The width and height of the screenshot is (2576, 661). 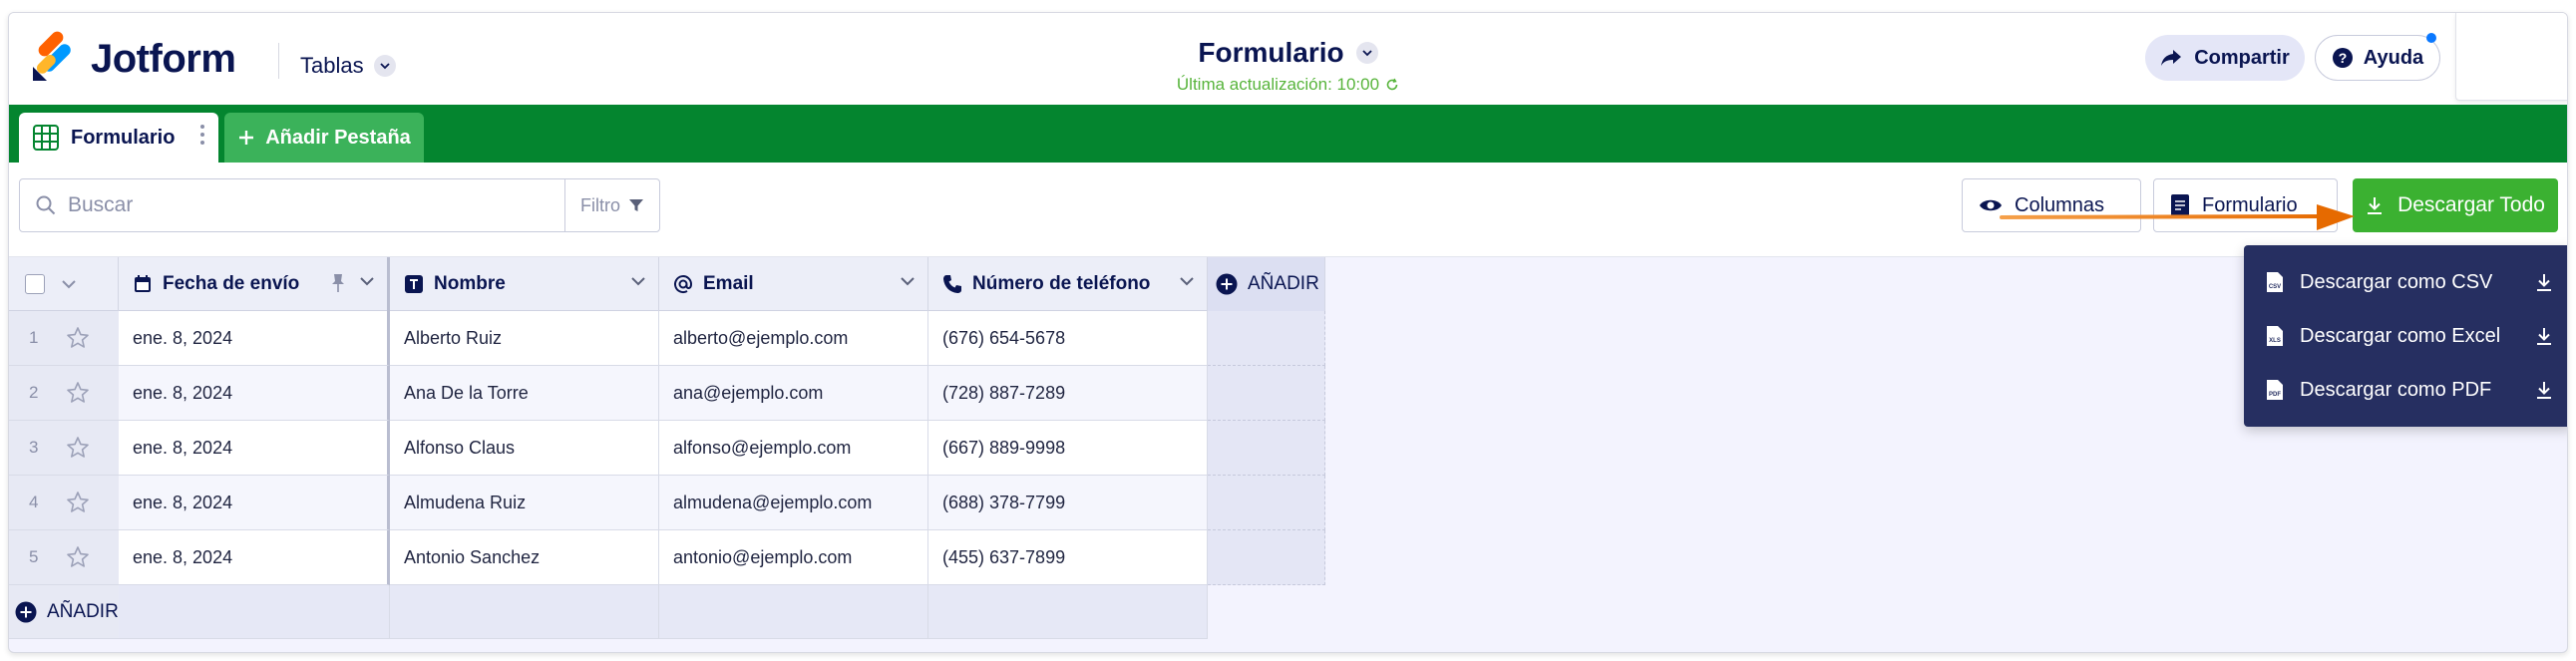 I want to click on refresh-icon, so click(x=1392, y=85).